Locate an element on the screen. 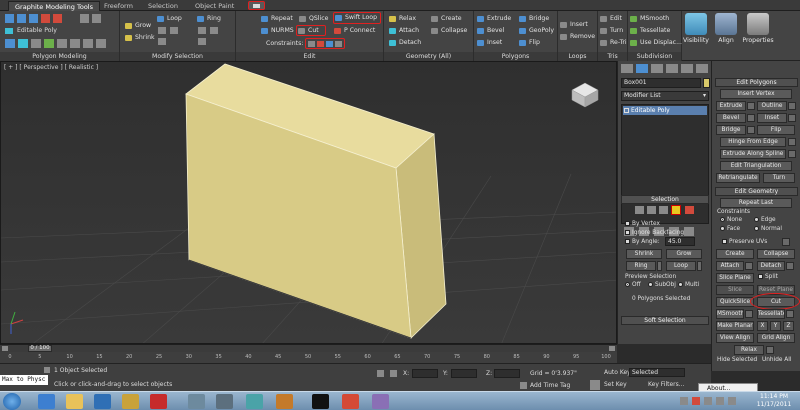 The height and width of the screenshot is (410, 800). polygon-mode-icon is located at coordinates (45, 18).